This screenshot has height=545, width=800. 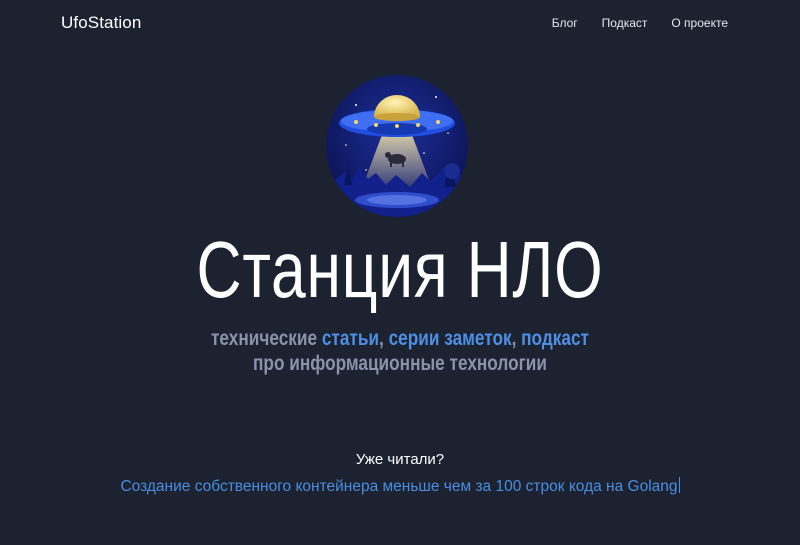 I want to click on podcast-link: подкаст, so click(x=555, y=338).